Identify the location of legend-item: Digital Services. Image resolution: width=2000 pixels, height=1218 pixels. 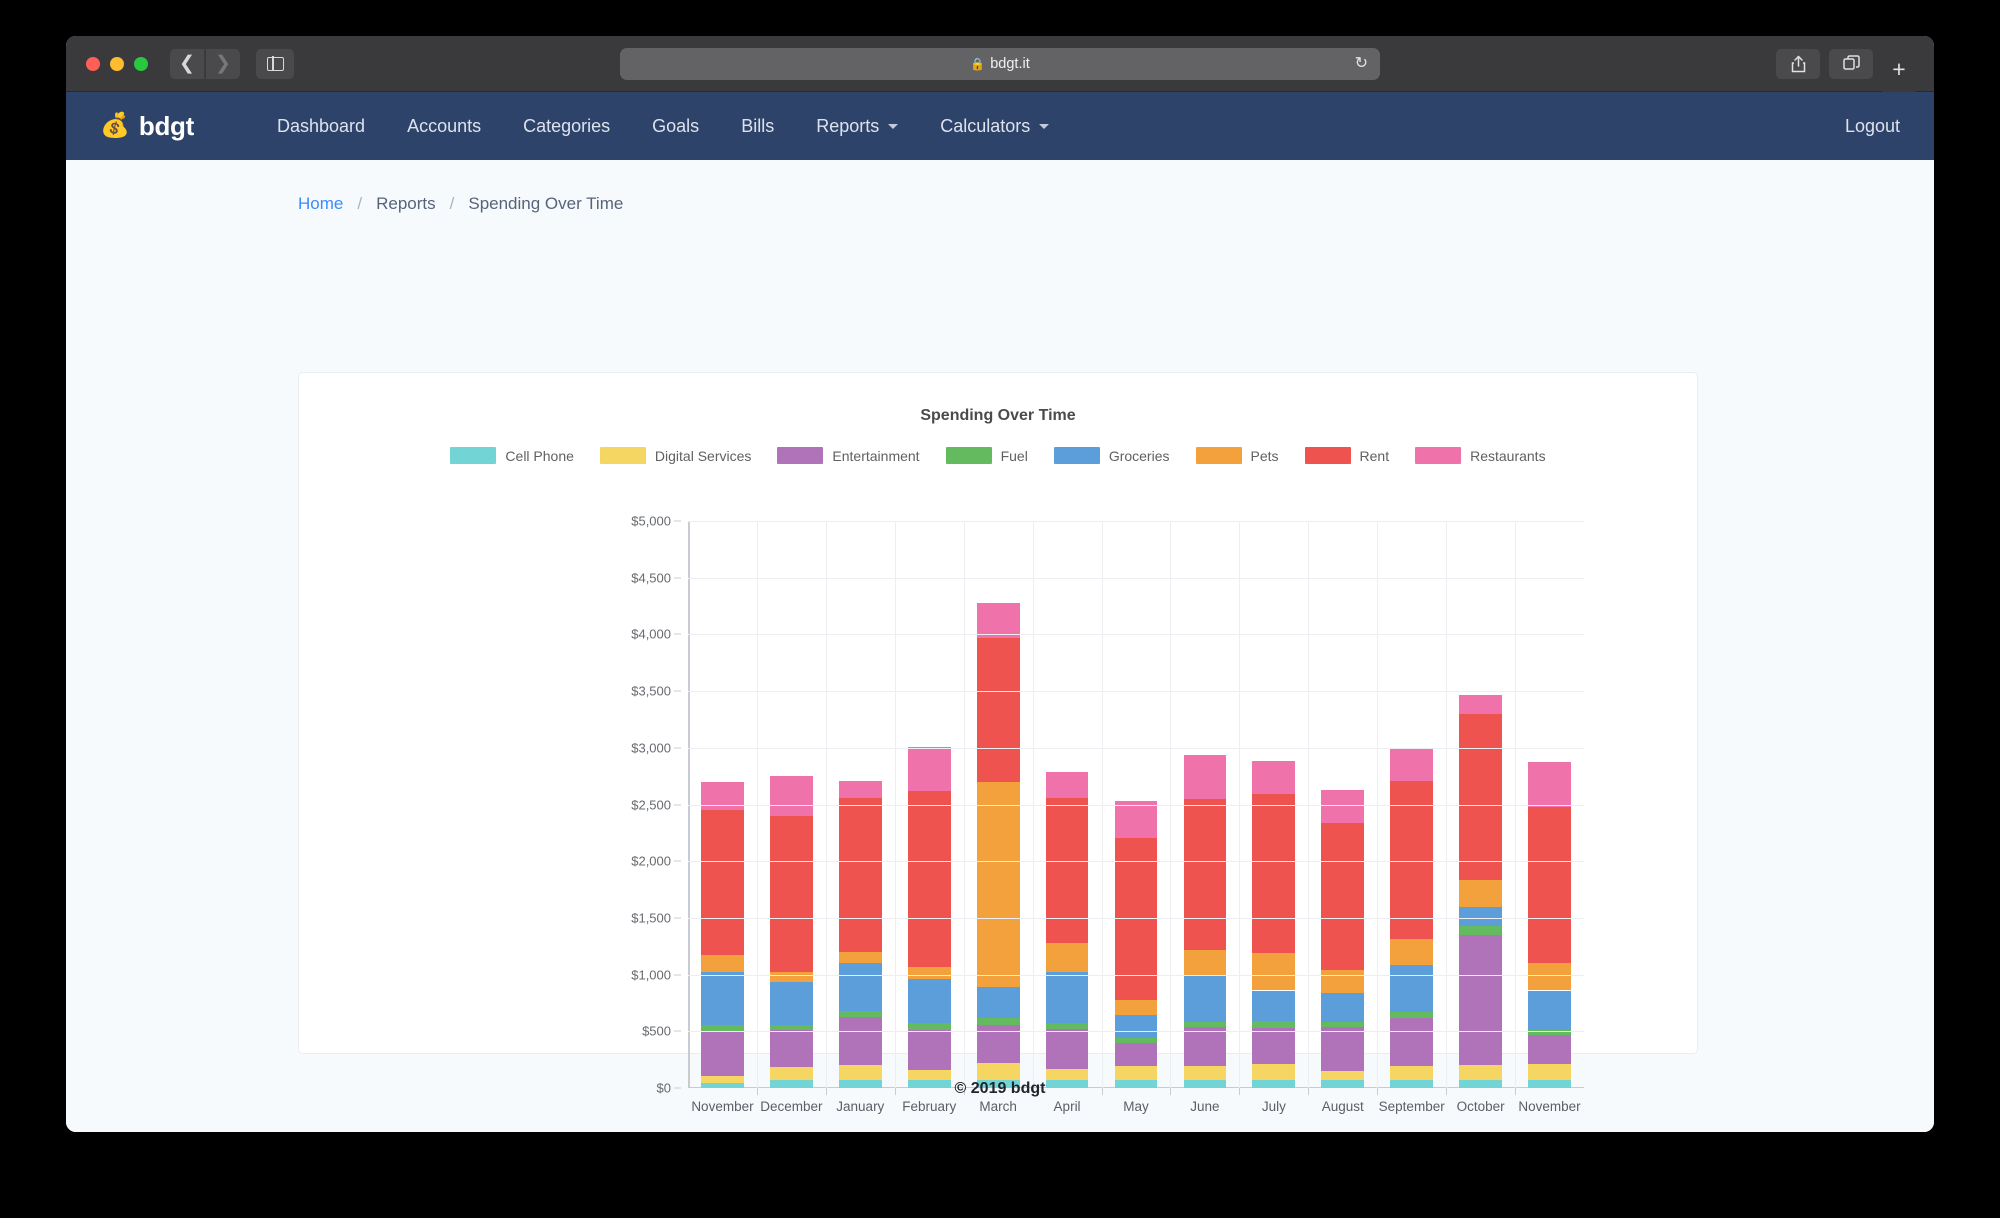
(675, 455).